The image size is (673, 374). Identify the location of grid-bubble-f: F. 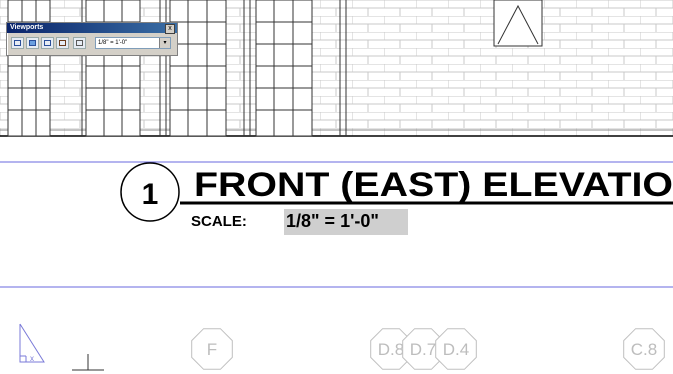
(212, 349).